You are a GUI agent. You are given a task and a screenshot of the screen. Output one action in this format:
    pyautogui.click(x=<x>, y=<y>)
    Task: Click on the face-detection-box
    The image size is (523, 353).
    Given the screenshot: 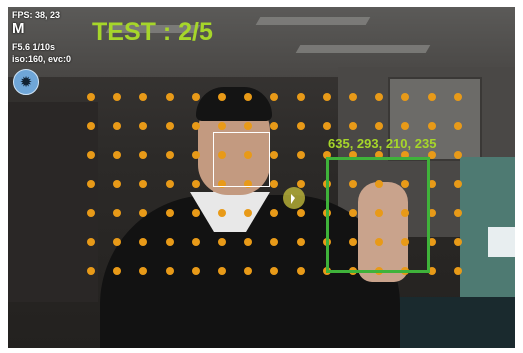 What is the action you would take?
    pyautogui.click(x=241, y=159)
    